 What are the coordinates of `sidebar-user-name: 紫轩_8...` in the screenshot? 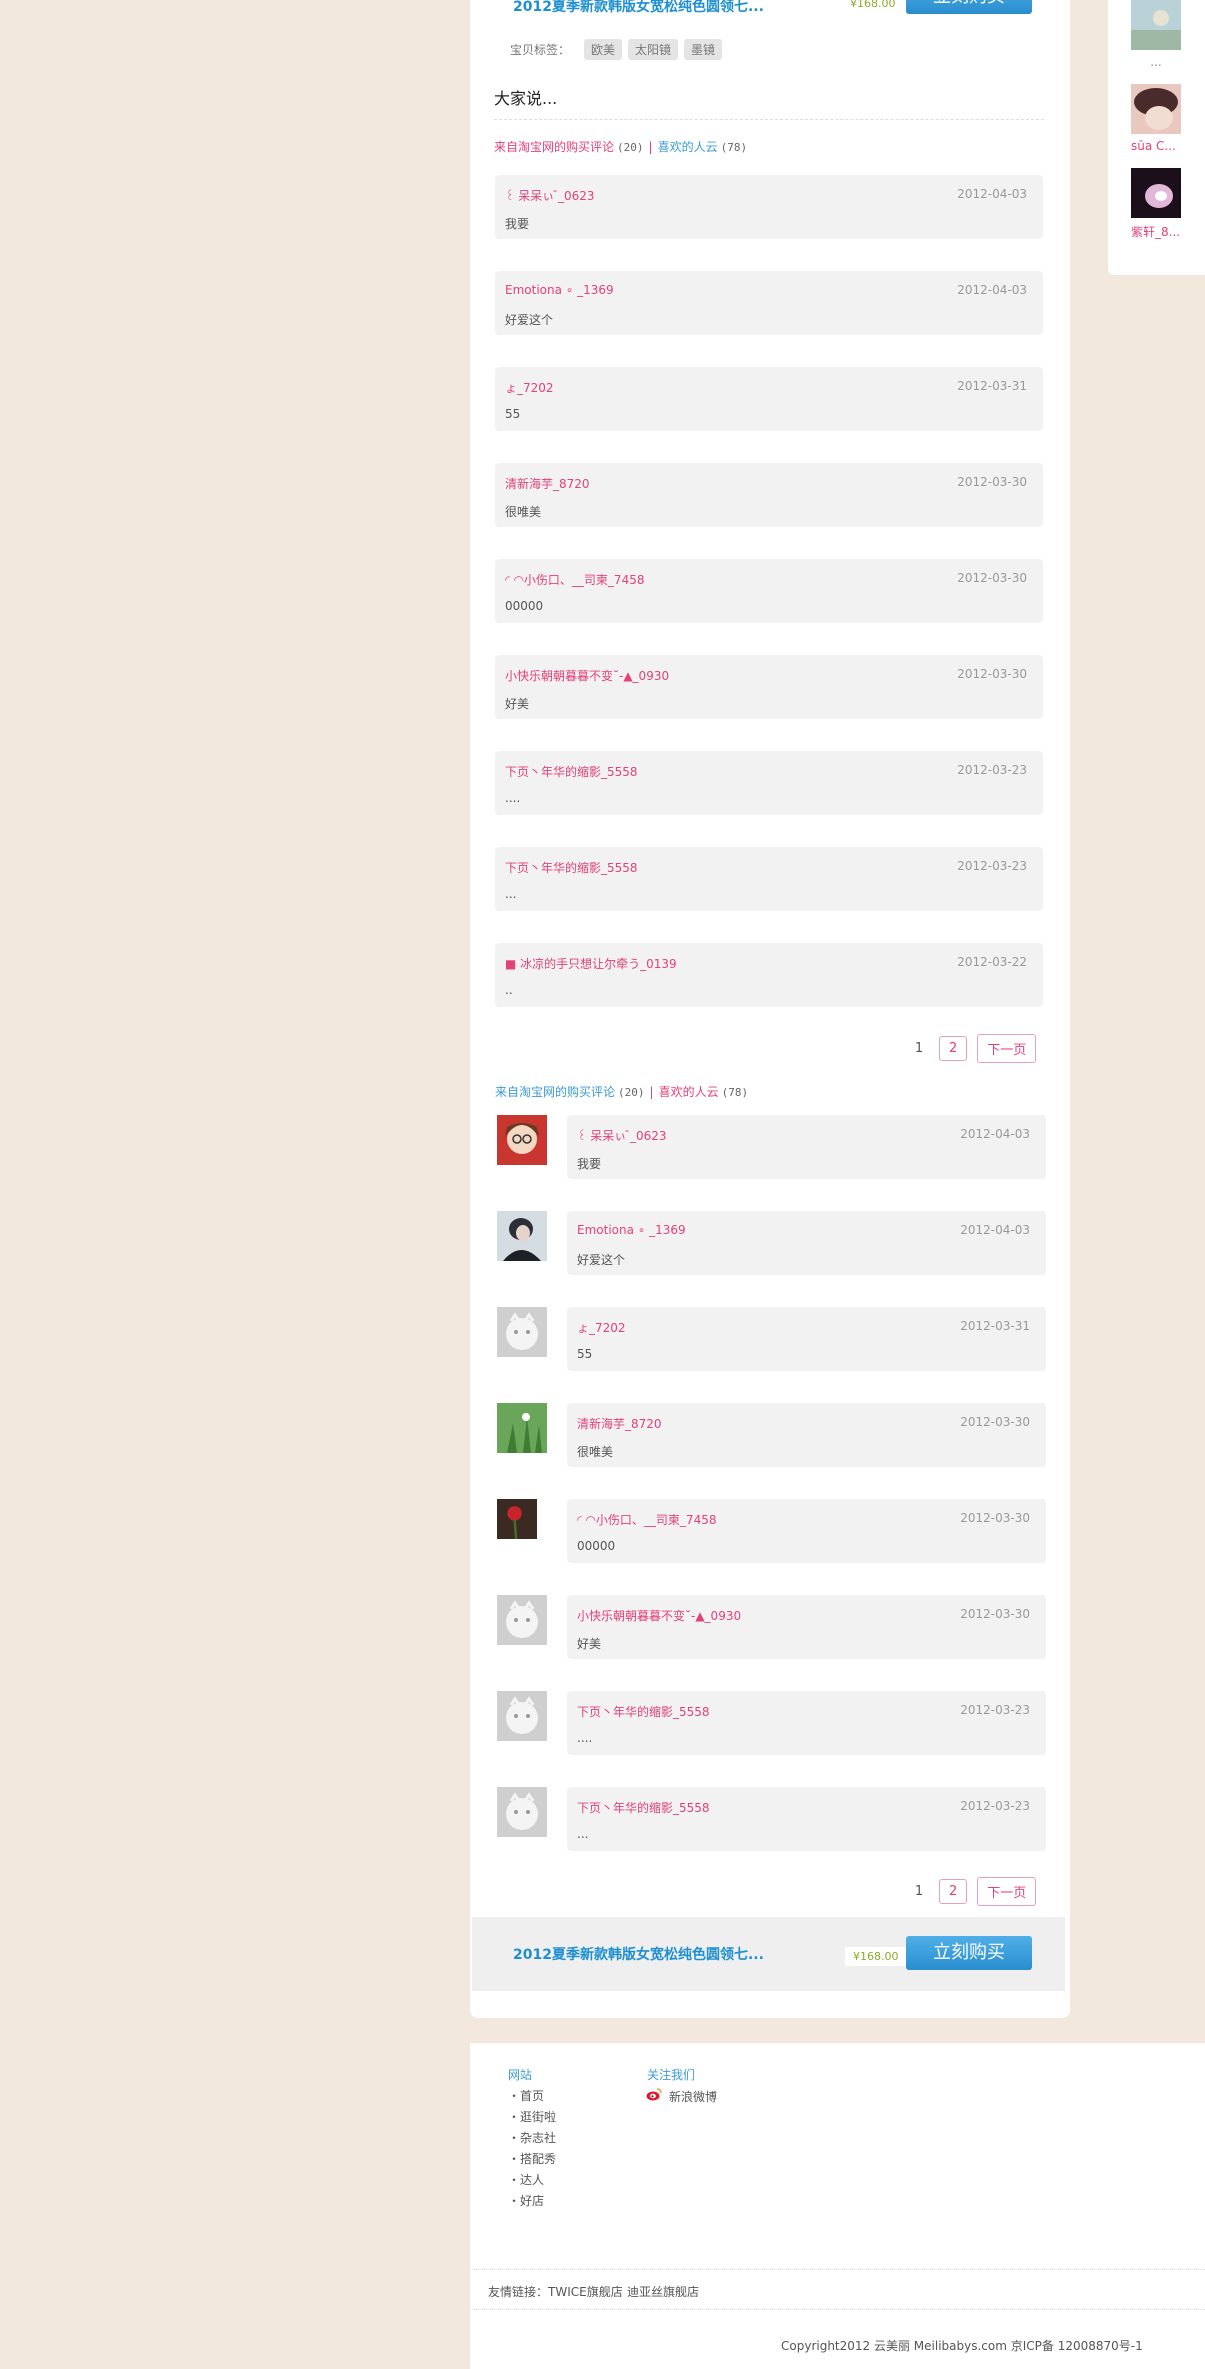 It's located at (1163, 231).